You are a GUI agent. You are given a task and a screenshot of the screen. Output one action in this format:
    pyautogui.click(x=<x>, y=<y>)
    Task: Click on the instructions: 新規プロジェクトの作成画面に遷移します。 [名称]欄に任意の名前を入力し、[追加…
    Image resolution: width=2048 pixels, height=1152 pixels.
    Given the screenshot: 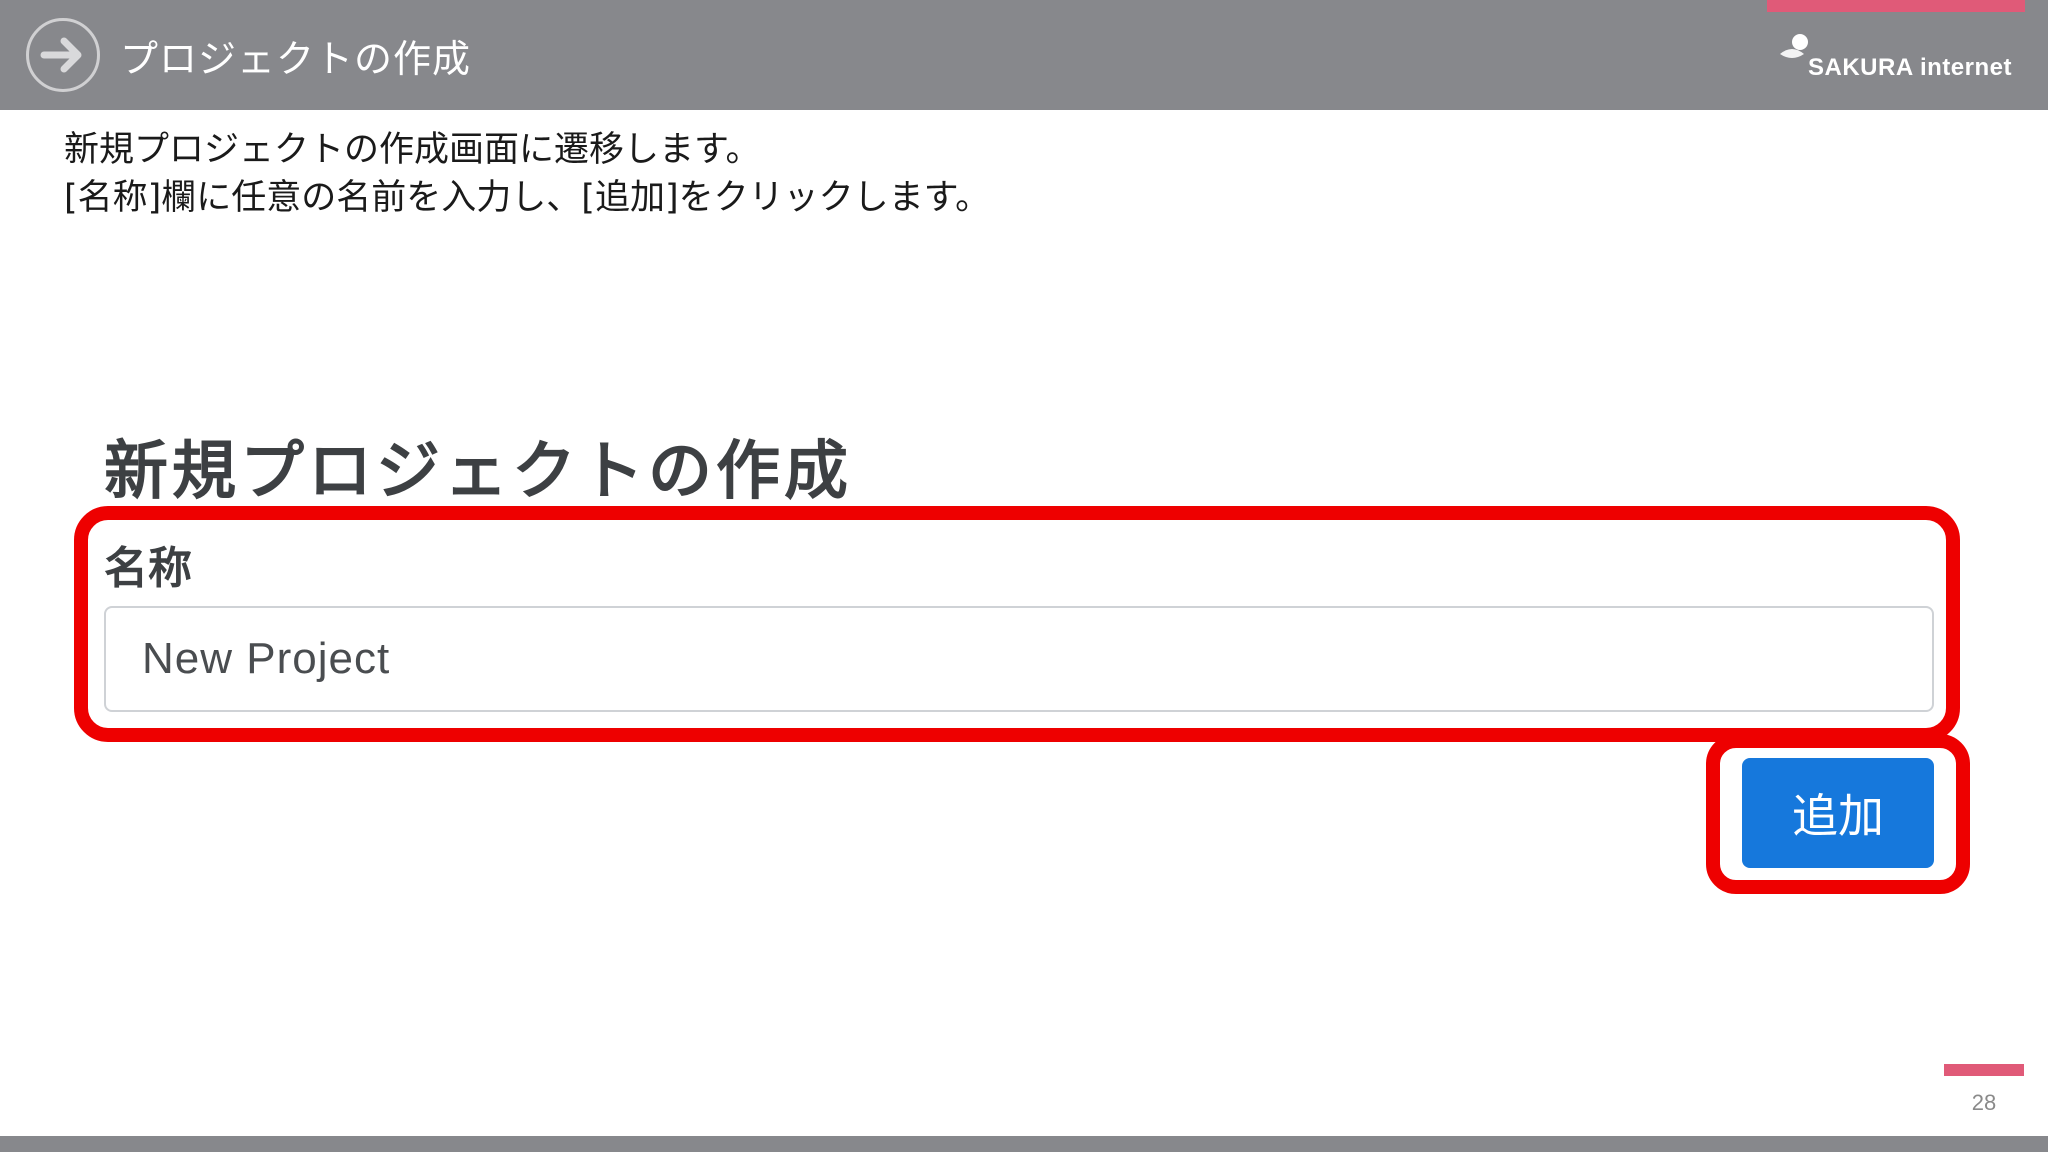 What is the action you would take?
    pyautogui.click(x=914, y=174)
    